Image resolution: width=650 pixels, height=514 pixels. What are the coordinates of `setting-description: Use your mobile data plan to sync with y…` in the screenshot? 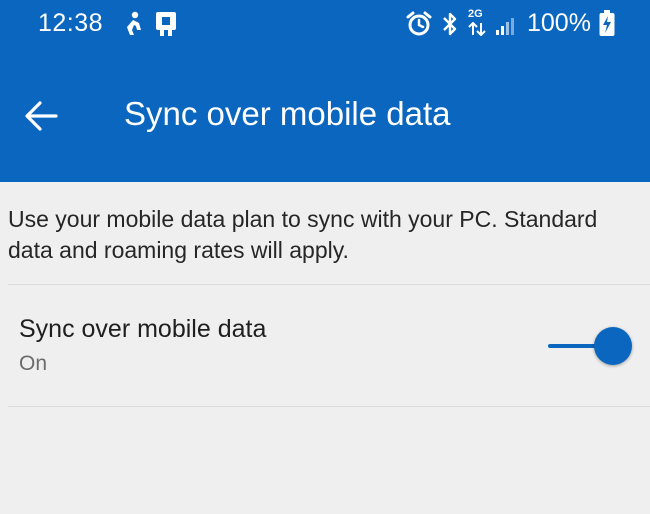 It's located at (303, 234).